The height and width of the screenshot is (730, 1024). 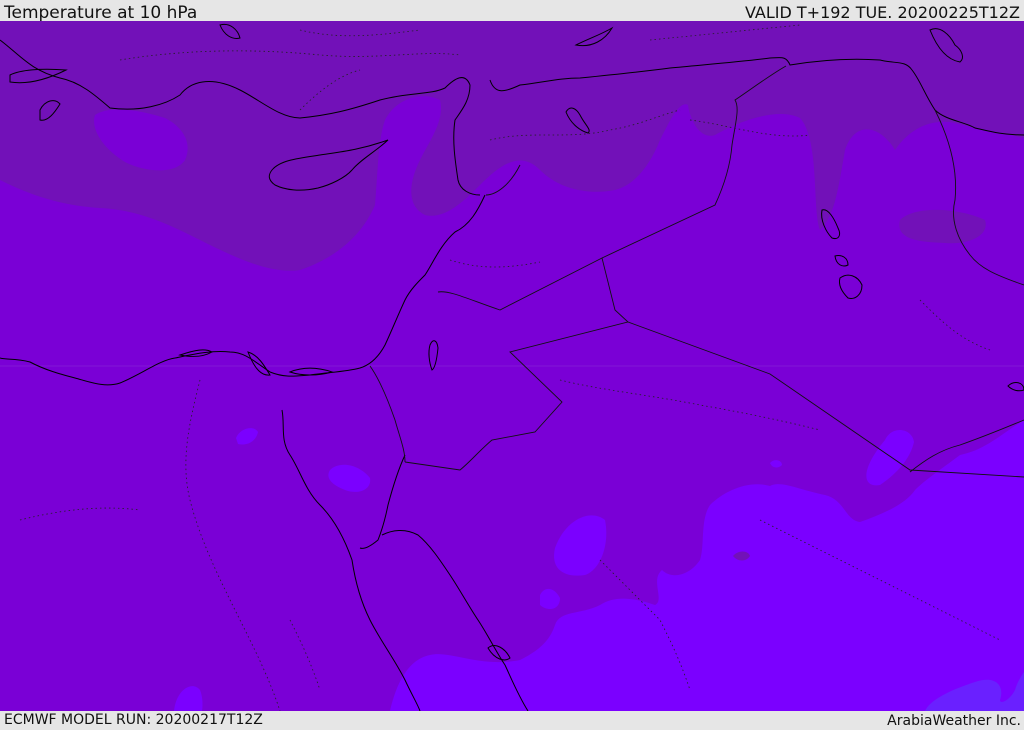 What do you see at coordinates (882, 12) in the screenshot?
I see `valid-time: VALID T+192 TUE. 20200225T12Z` at bounding box center [882, 12].